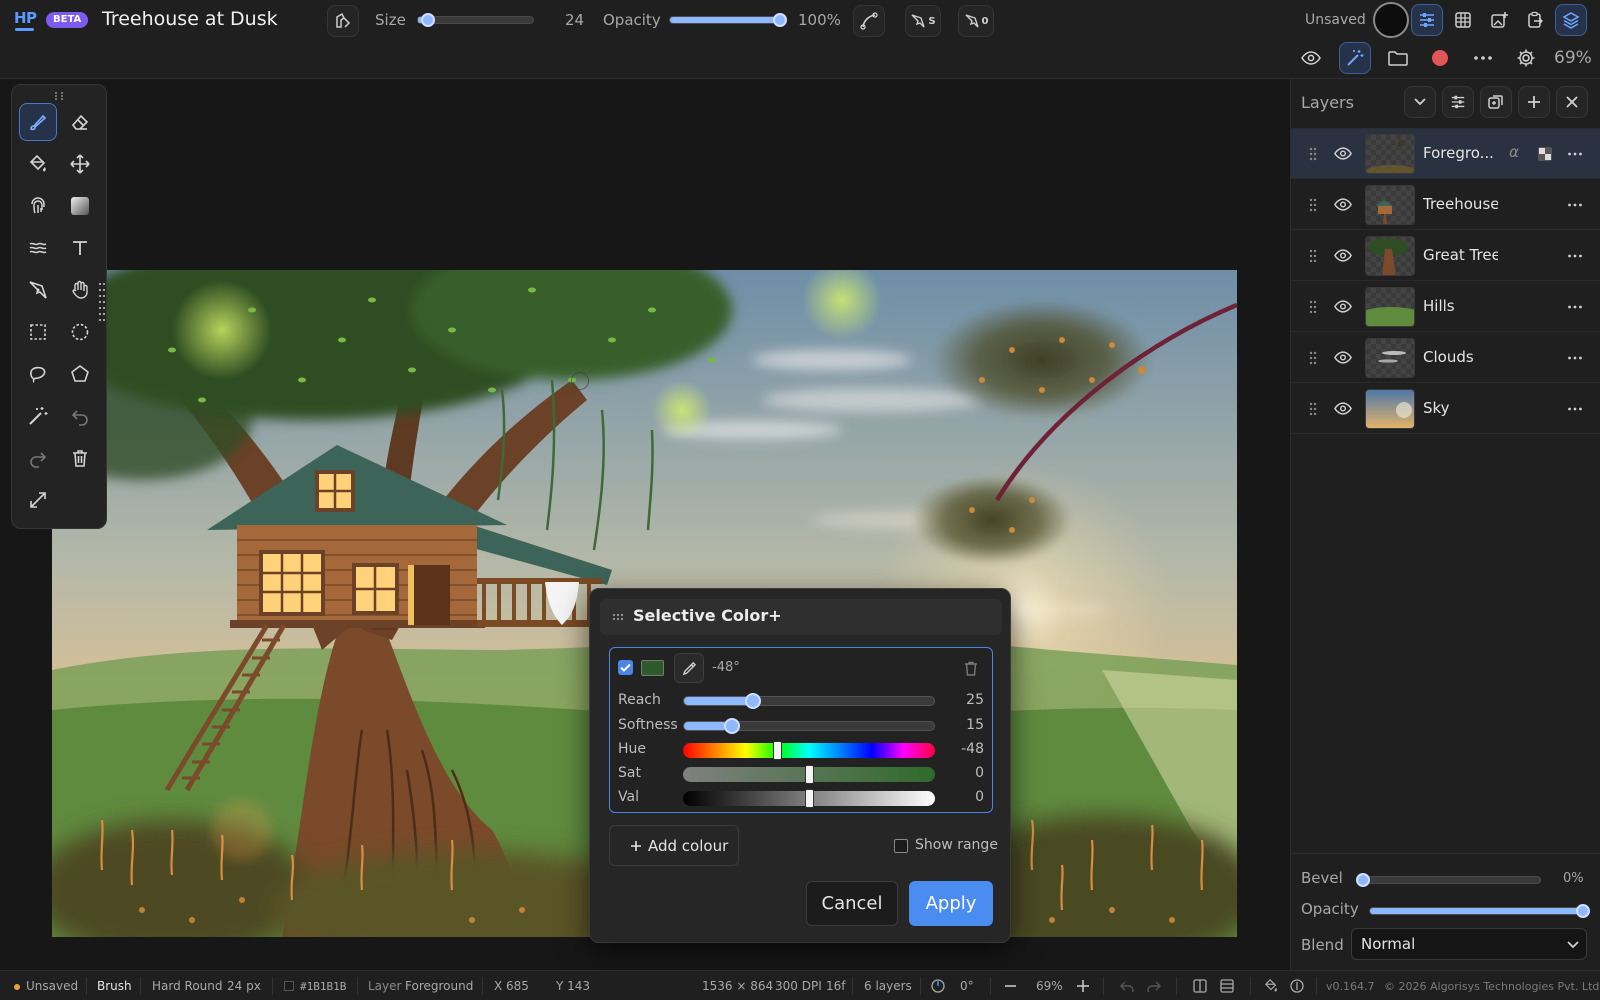 This screenshot has height=1000, width=1600. I want to click on adjustments-button, so click(1427, 20).